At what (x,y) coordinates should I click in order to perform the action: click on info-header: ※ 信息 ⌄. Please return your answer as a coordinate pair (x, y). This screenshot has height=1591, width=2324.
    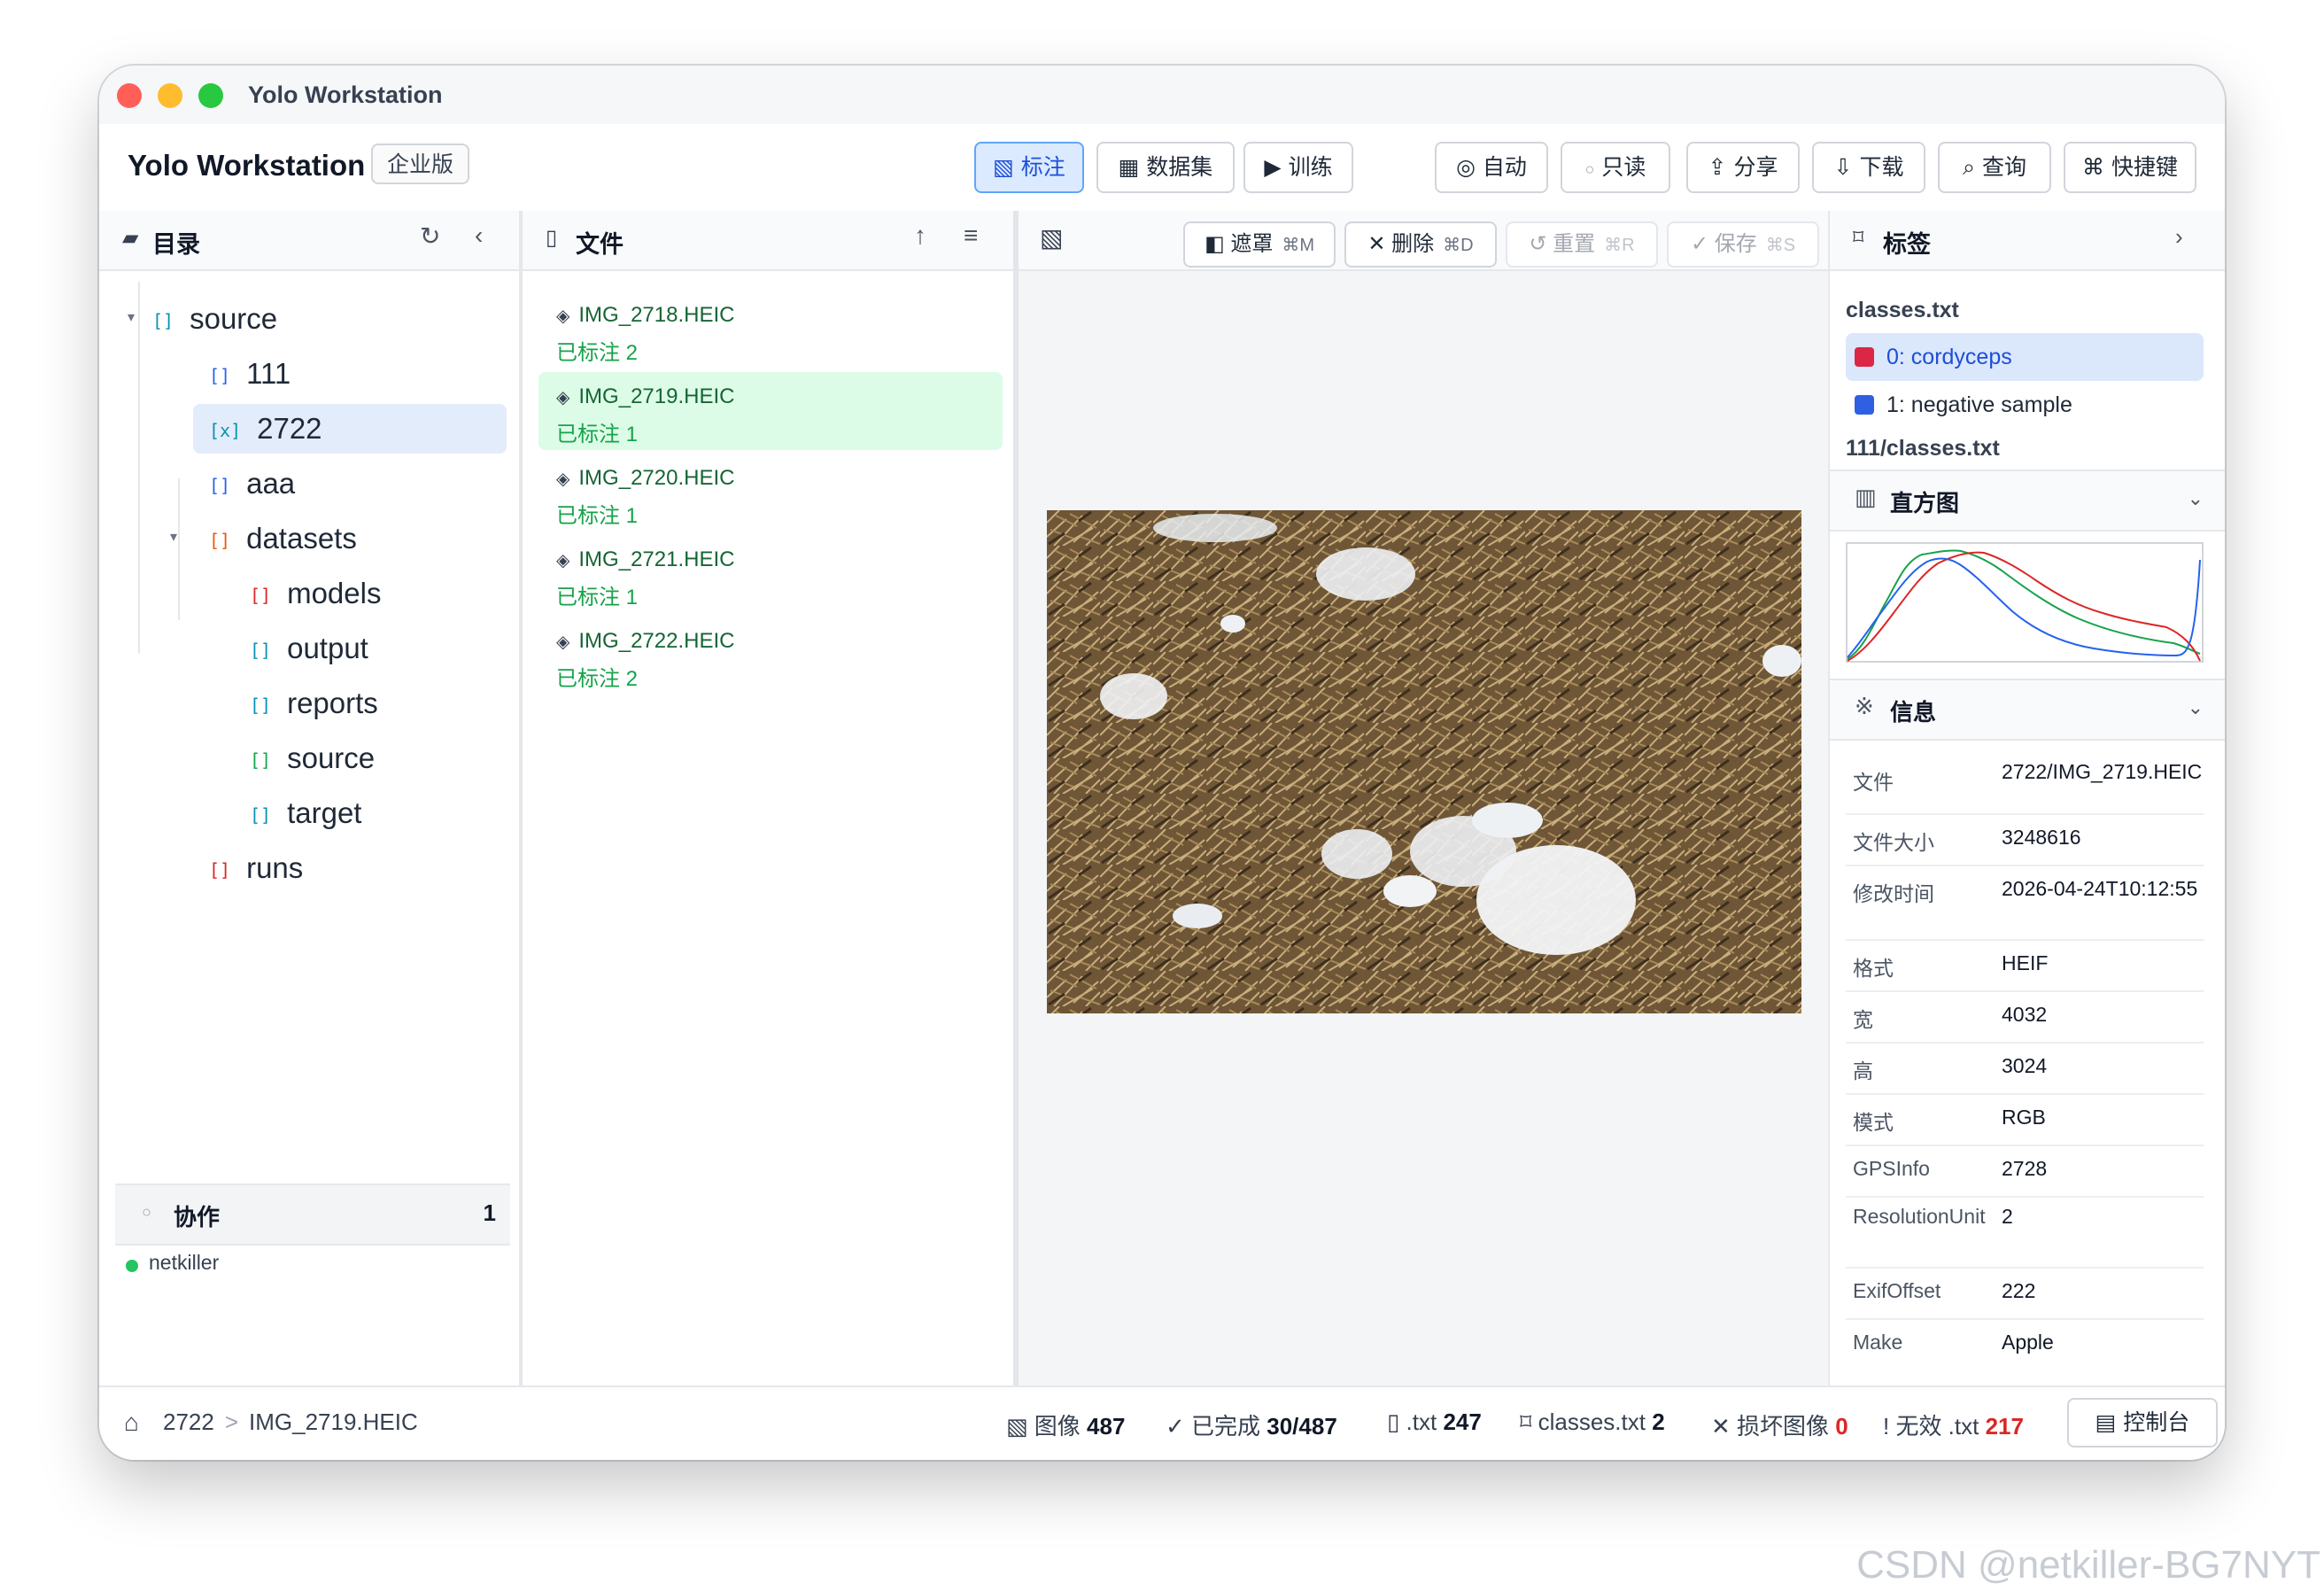
    Looking at the image, I should click on (2027, 710).